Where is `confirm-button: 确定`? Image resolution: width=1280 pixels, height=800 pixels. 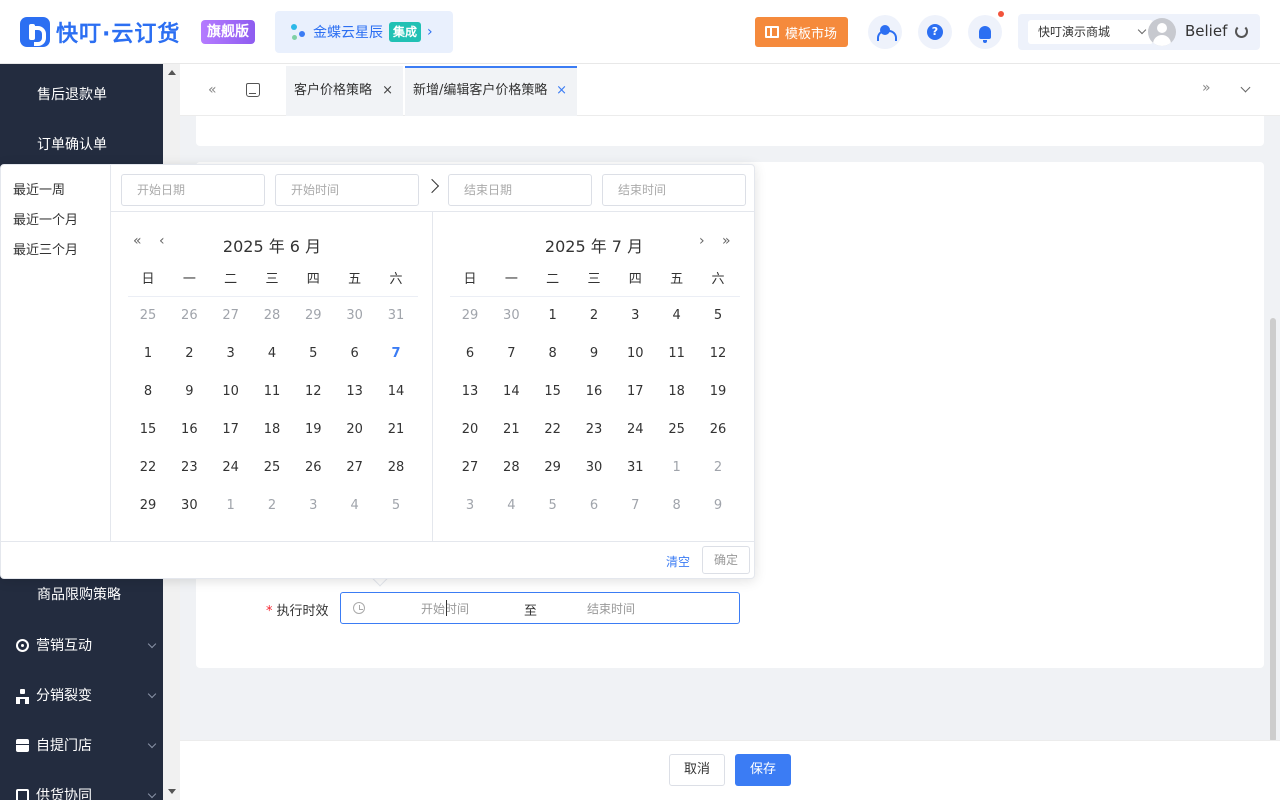
confirm-button: 确定 is located at coordinates (726, 560).